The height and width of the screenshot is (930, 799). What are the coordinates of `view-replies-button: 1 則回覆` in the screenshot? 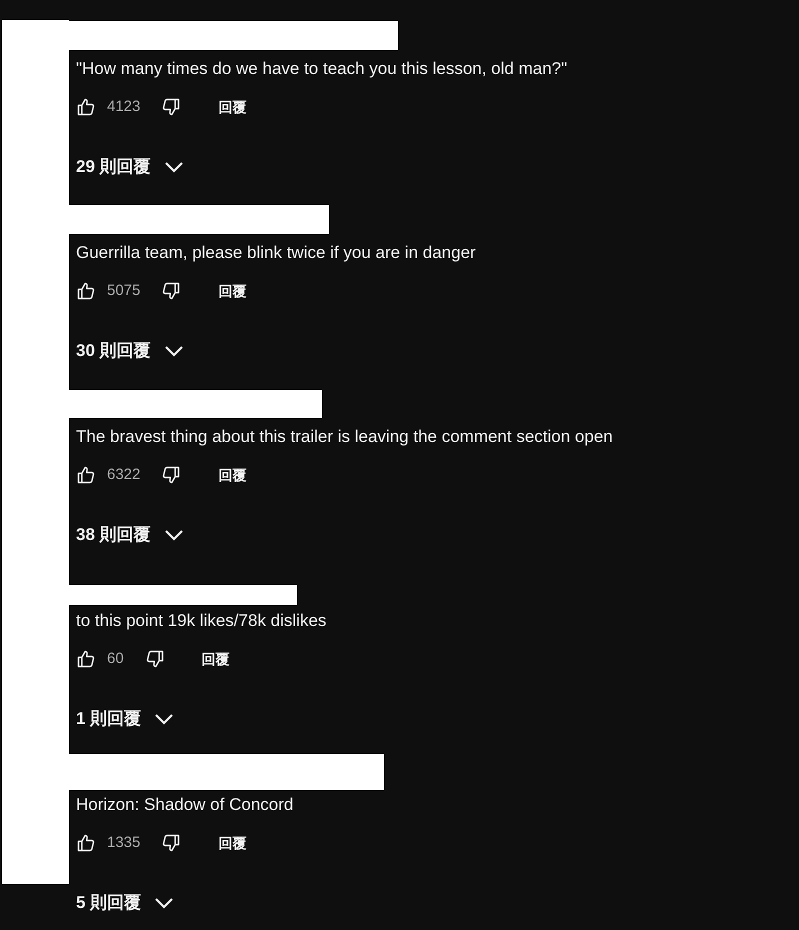 It's located at (125, 719).